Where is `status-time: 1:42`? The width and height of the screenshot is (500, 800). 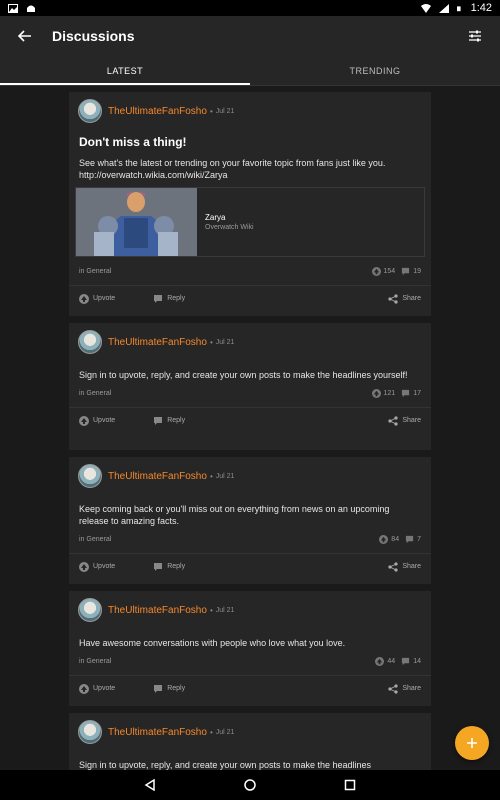
status-time: 1:42 is located at coordinates (481, 8).